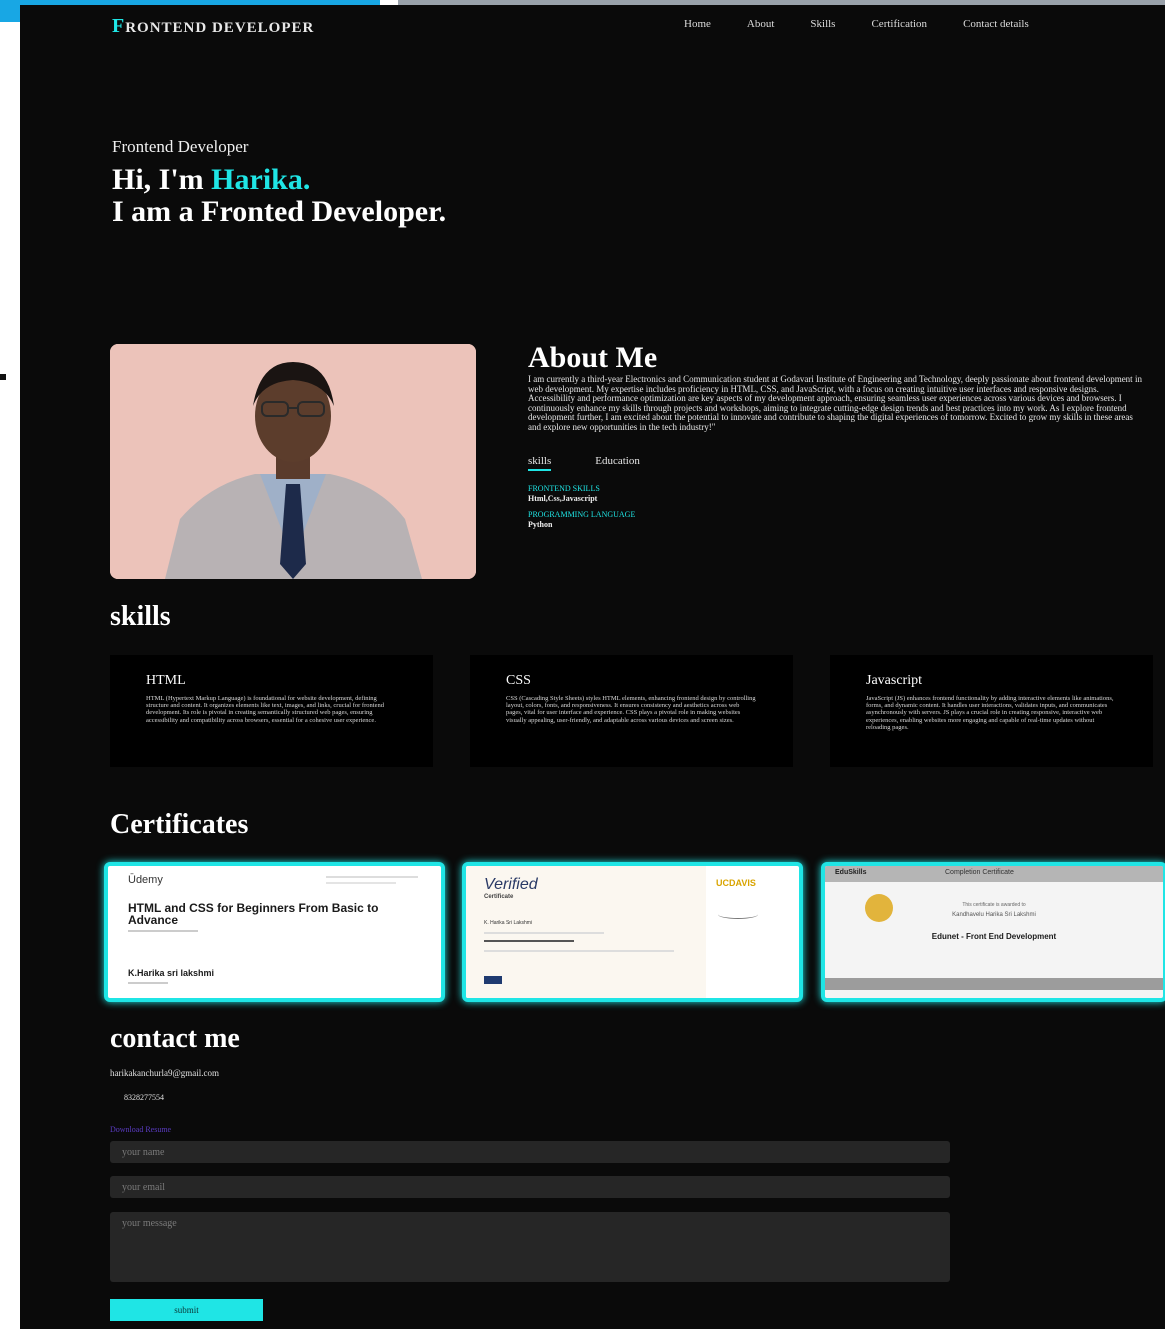 Image resolution: width=1165 pixels, height=1329 pixels. I want to click on verified-badge: Verified, so click(511, 884).